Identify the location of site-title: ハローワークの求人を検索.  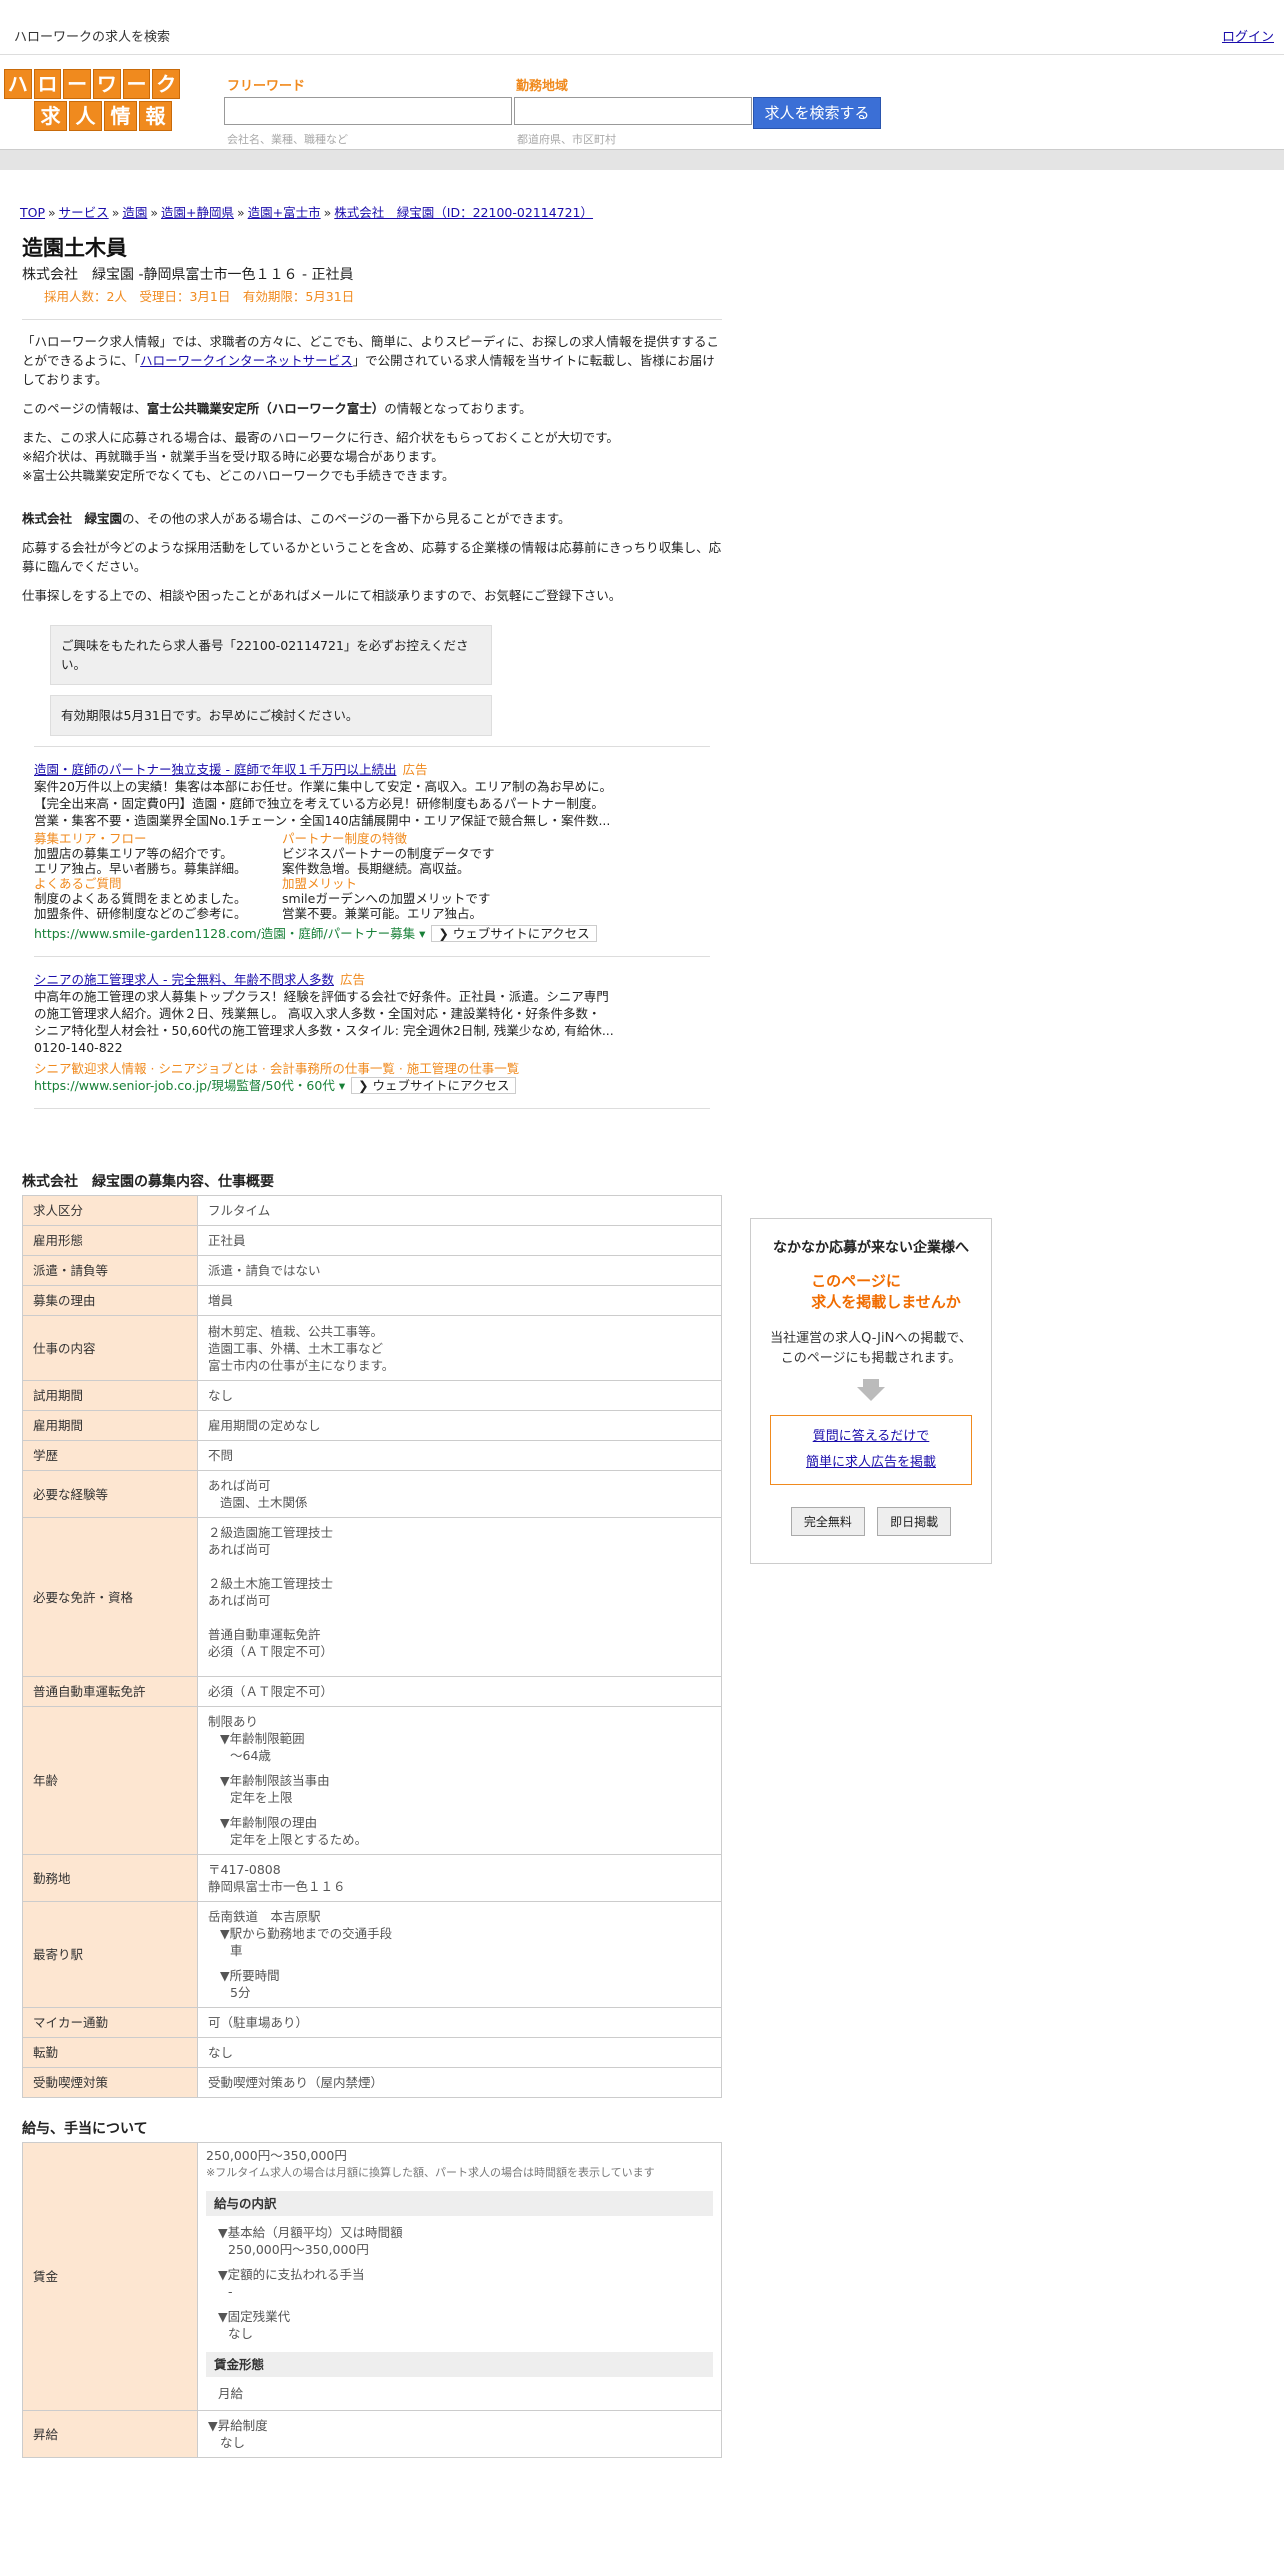
(92, 37).